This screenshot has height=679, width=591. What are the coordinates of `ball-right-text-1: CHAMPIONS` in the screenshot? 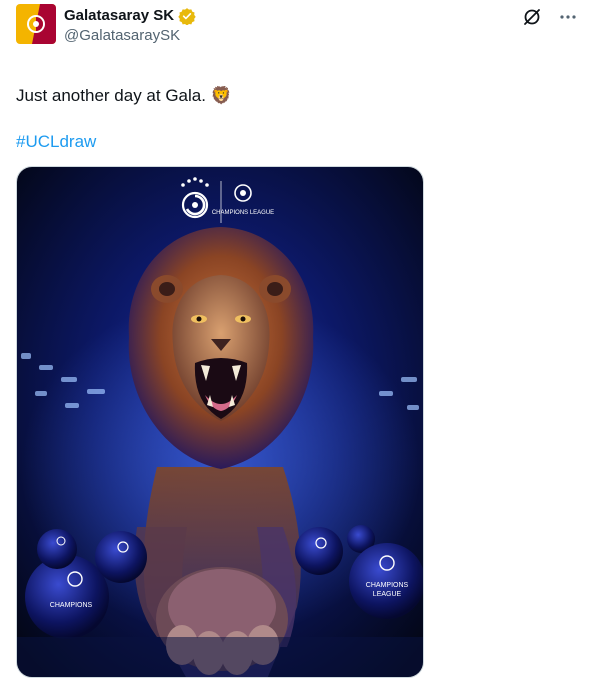 It's located at (387, 585).